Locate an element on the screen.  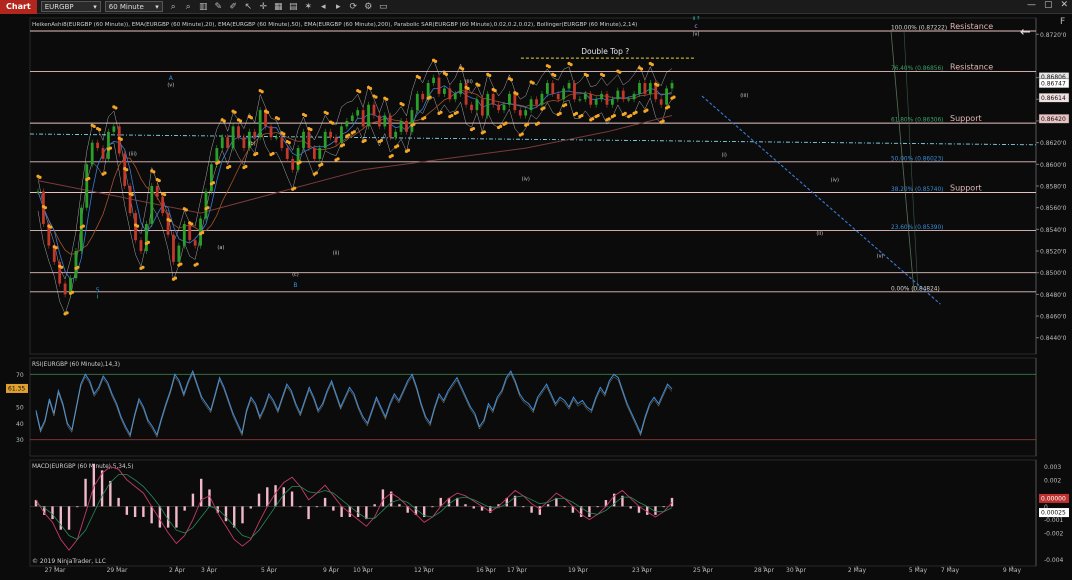
timeframe-selector: 60 Minute ▾ is located at coordinates (133, 6).